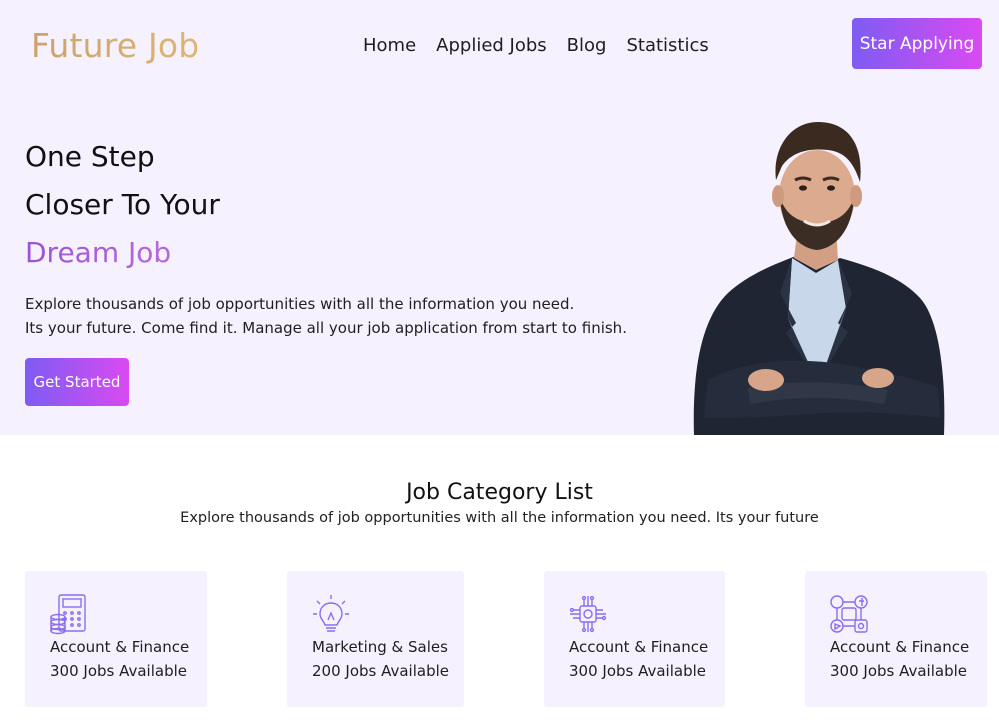 This screenshot has width=999, height=721. What do you see at coordinates (122, 204) in the screenshot?
I see `hero-heading-line-2: Closer To Your` at bounding box center [122, 204].